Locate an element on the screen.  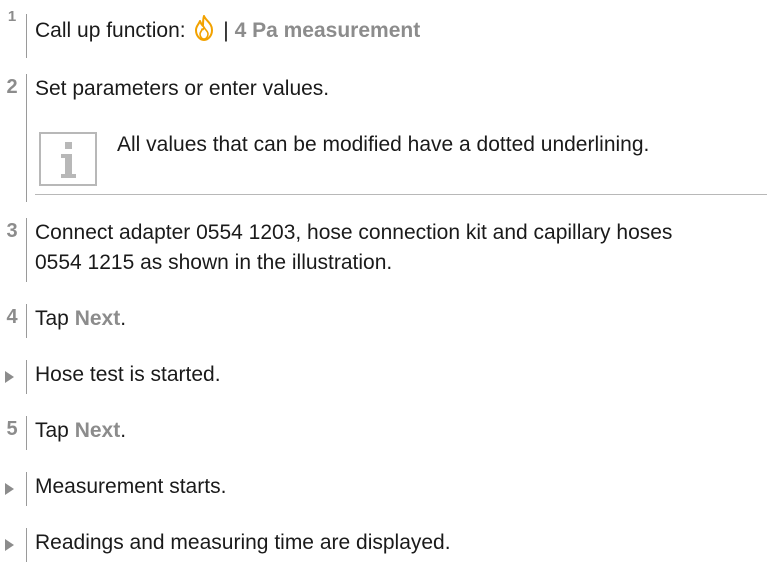
step-text: Set parameters or enter values. is located at coordinates (182, 88).